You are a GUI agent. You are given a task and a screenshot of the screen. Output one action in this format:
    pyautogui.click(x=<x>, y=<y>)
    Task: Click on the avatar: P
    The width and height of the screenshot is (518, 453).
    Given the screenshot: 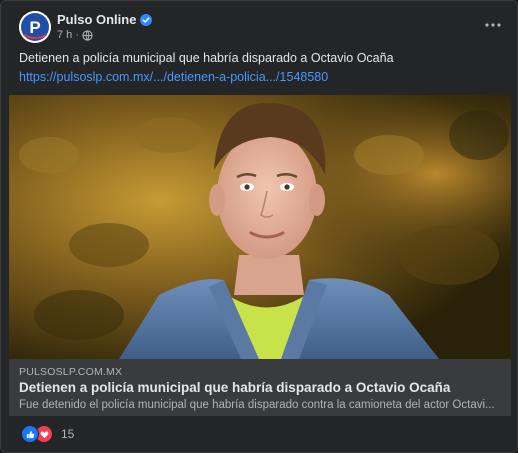 What is the action you would take?
    pyautogui.click(x=35, y=27)
    